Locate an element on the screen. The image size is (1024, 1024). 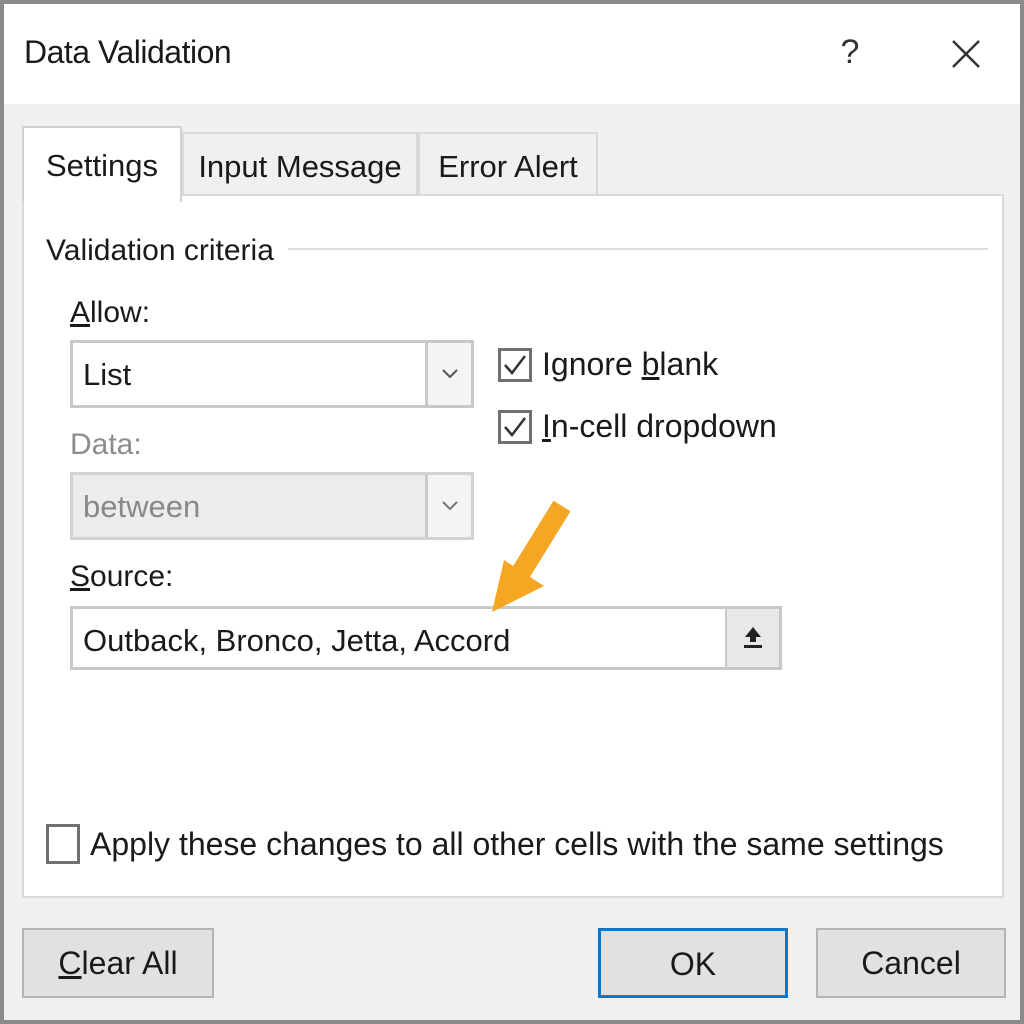
ignore-blank-checkbox is located at coordinates (515, 364).